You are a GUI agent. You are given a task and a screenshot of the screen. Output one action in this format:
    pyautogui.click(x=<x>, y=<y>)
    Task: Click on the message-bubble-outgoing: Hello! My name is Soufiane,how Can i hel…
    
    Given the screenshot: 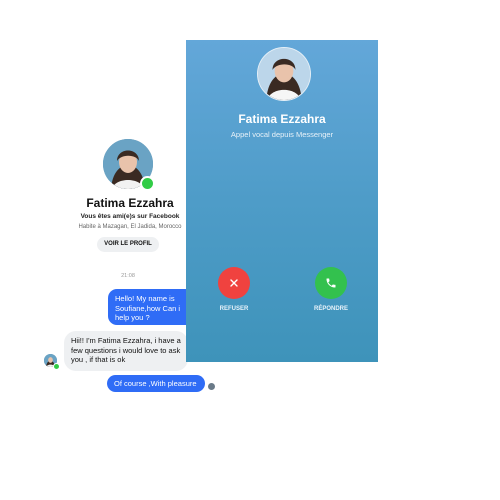 What is the action you would take?
    pyautogui.click(x=153, y=307)
    